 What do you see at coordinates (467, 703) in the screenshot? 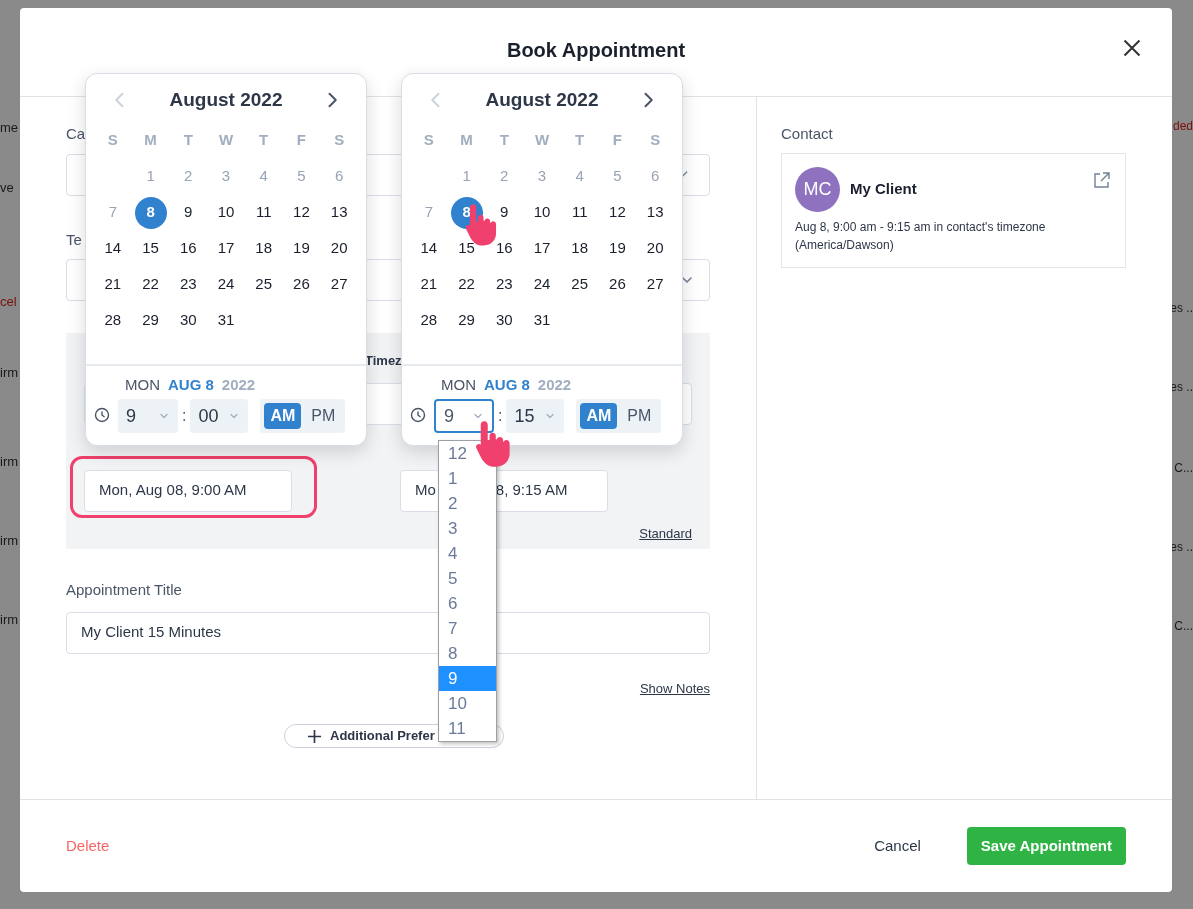
I see `hour-option: 10` at bounding box center [467, 703].